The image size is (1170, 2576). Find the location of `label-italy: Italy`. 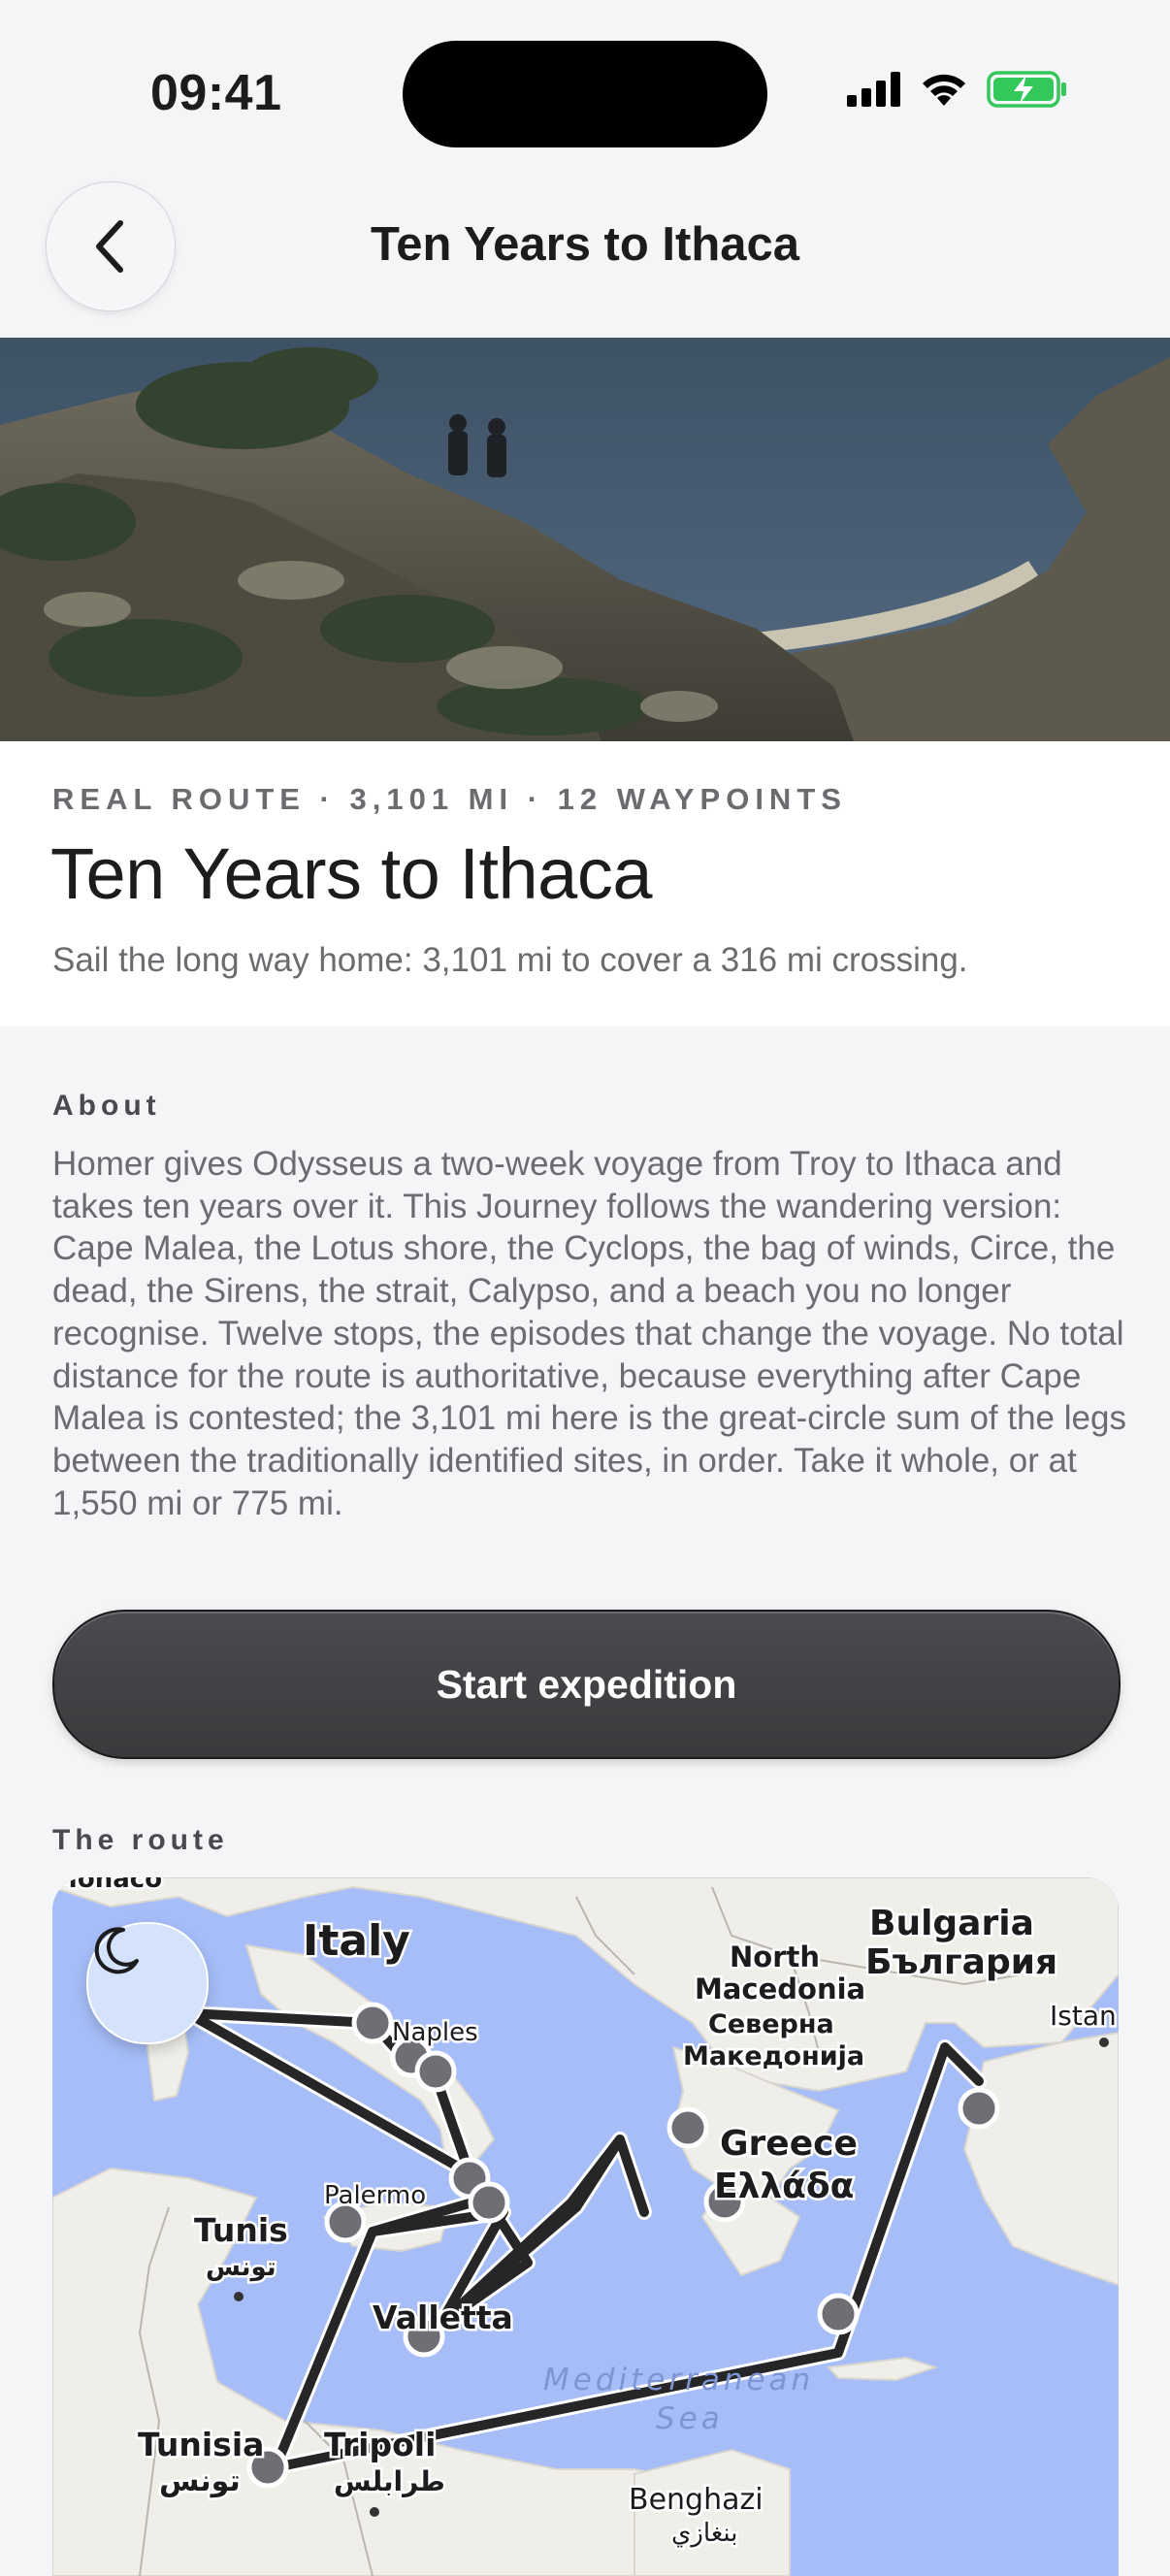

label-italy: Italy is located at coordinates (356, 1941).